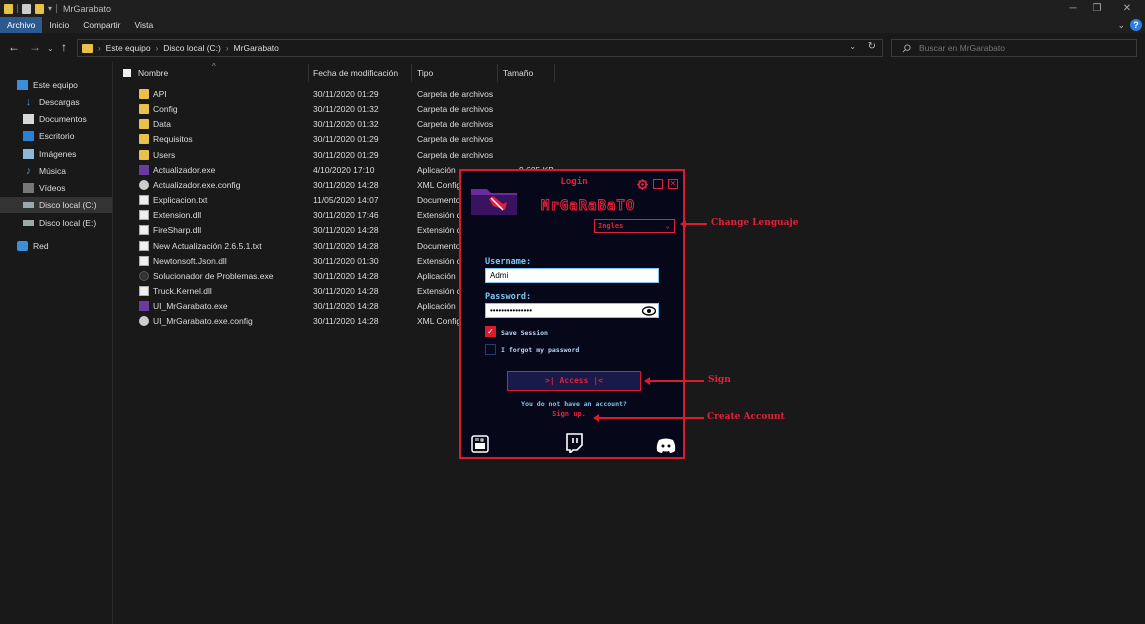  Describe the element at coordinates (213, 275) in the screenshot. I see `file-name: Solucionador de Problemas.exe` at that location.